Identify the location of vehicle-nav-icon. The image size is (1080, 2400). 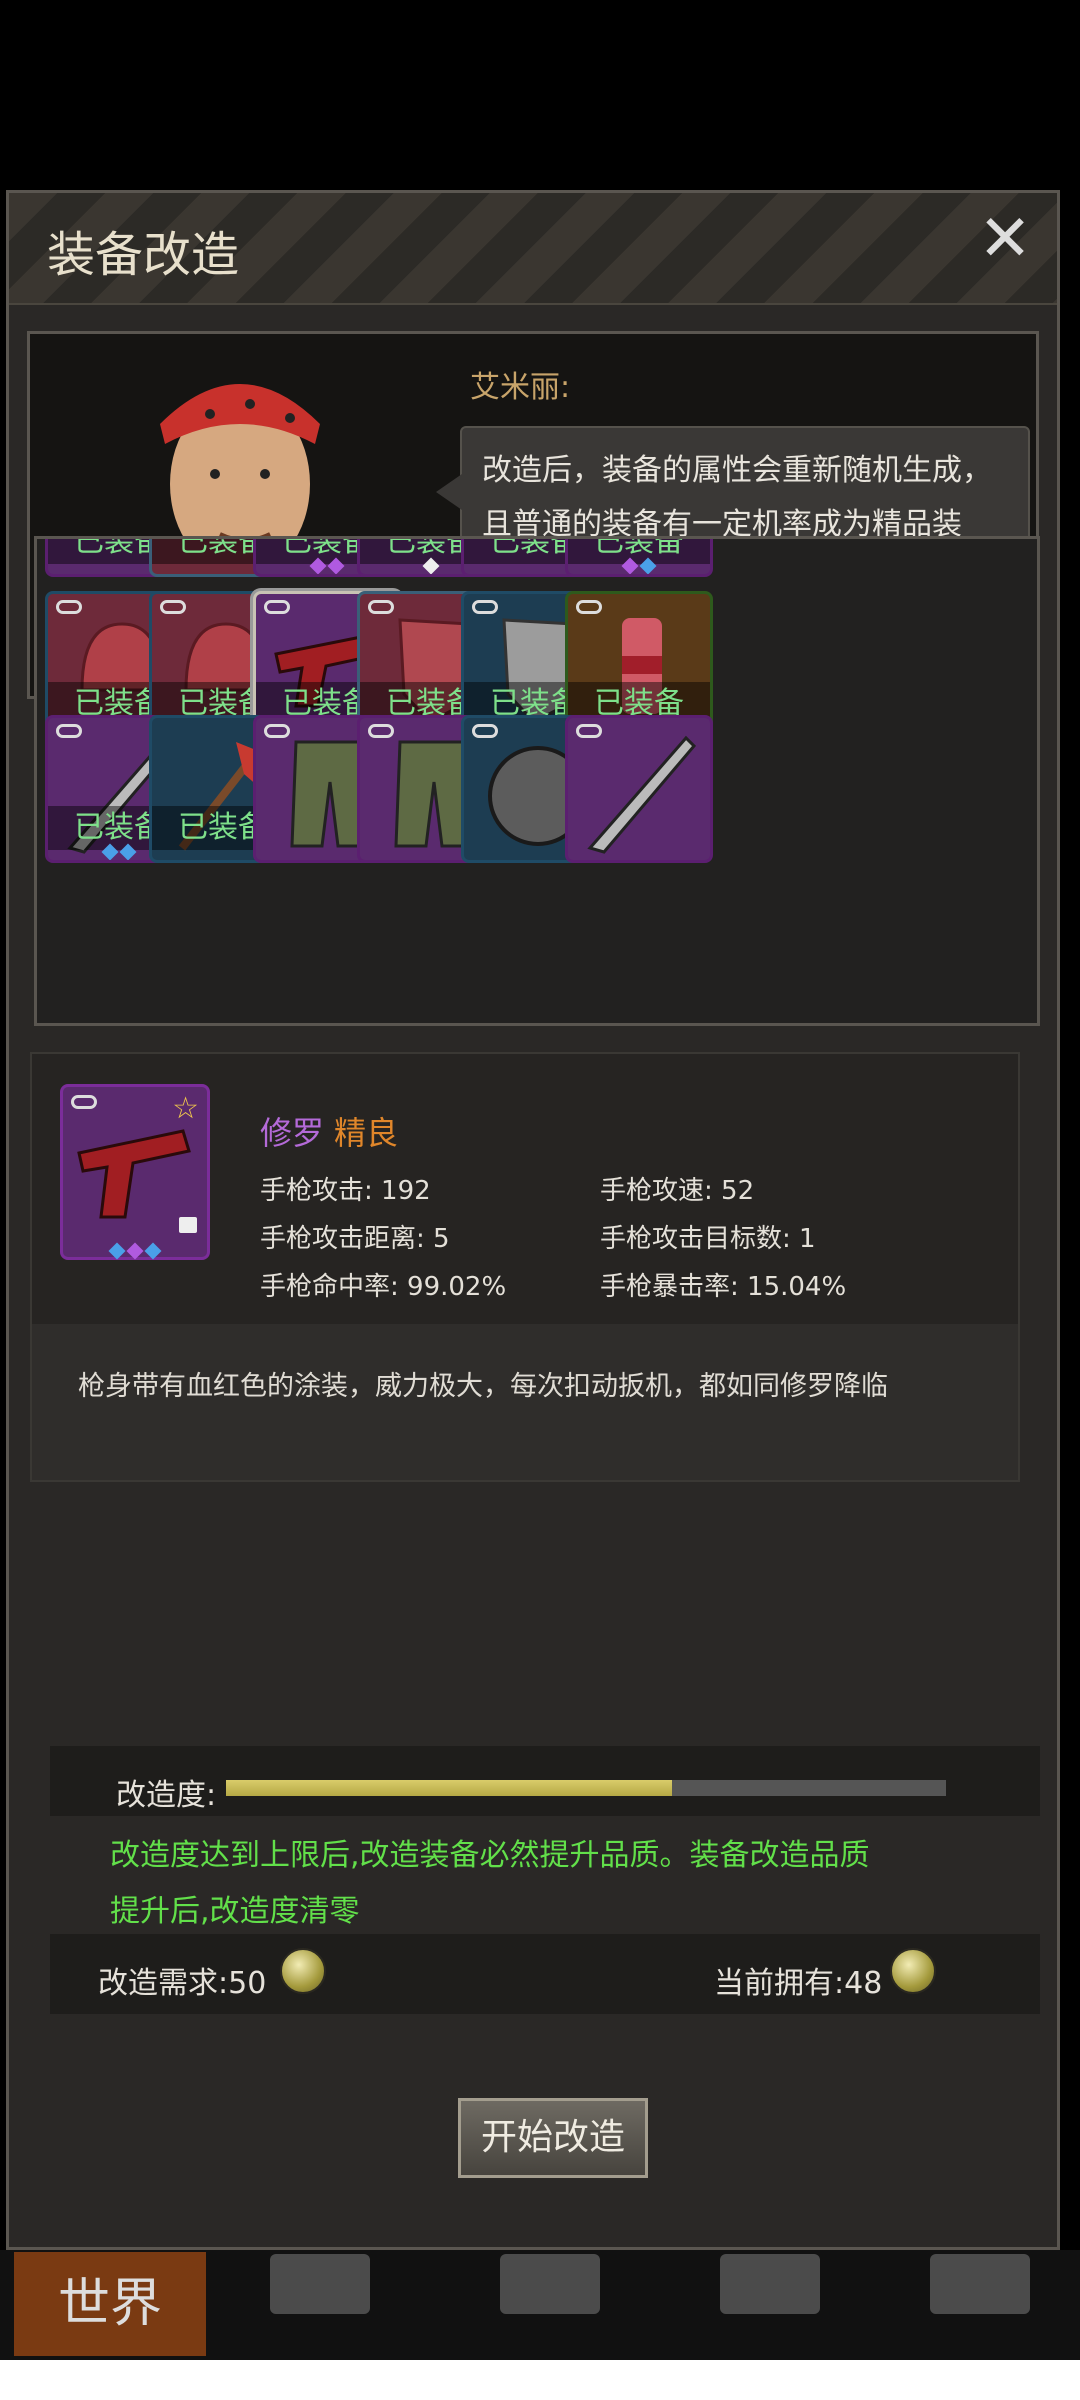
(980, 2284).